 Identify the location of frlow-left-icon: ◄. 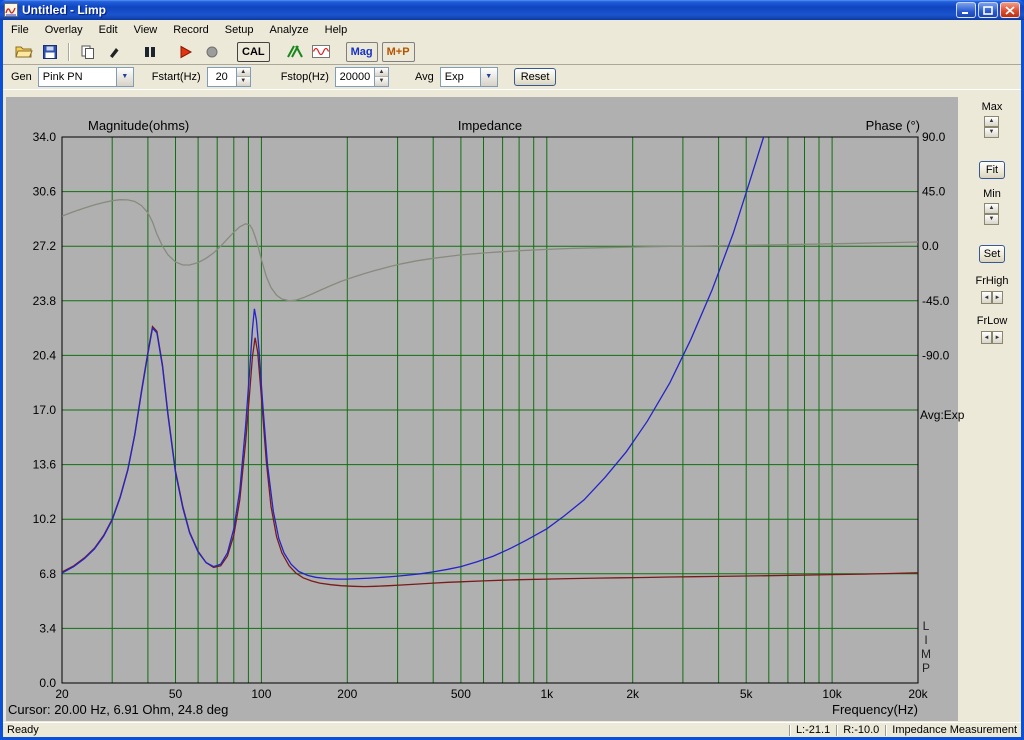
(986, 337).